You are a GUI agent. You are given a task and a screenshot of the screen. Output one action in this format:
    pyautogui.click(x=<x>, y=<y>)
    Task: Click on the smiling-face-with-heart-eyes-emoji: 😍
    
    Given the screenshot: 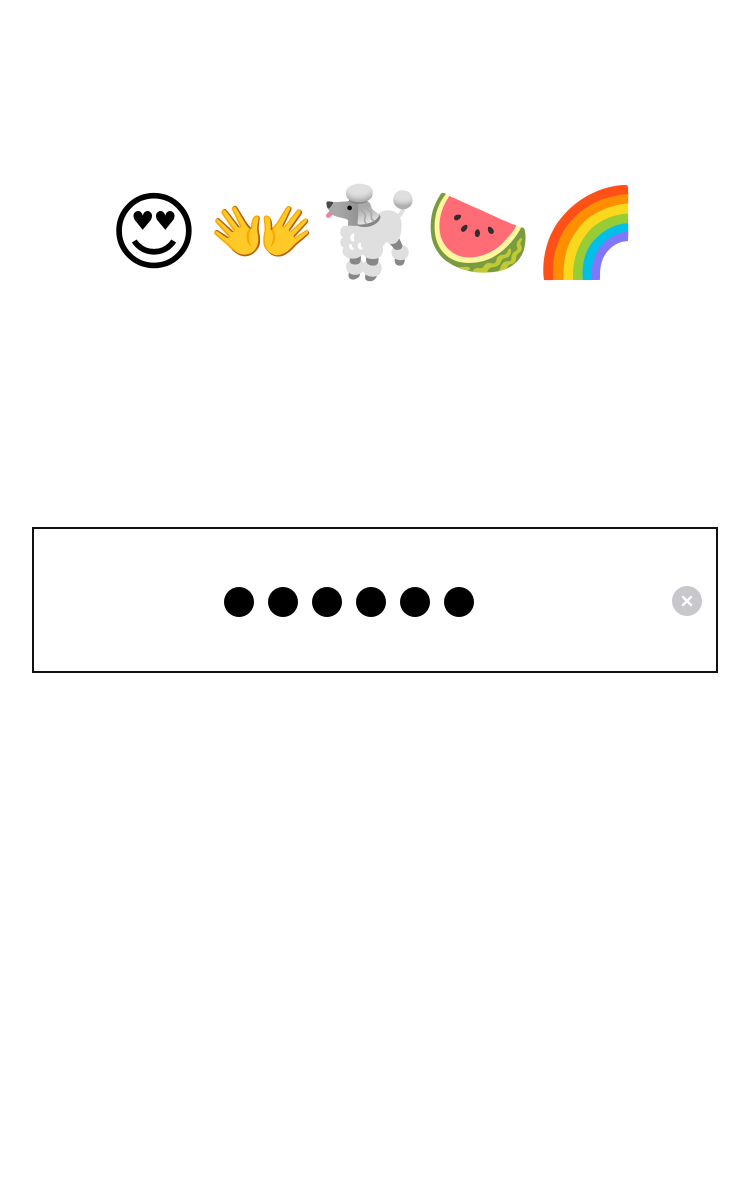 What is the action you would take?
    pyautogui.click(x=154, y=233)
    